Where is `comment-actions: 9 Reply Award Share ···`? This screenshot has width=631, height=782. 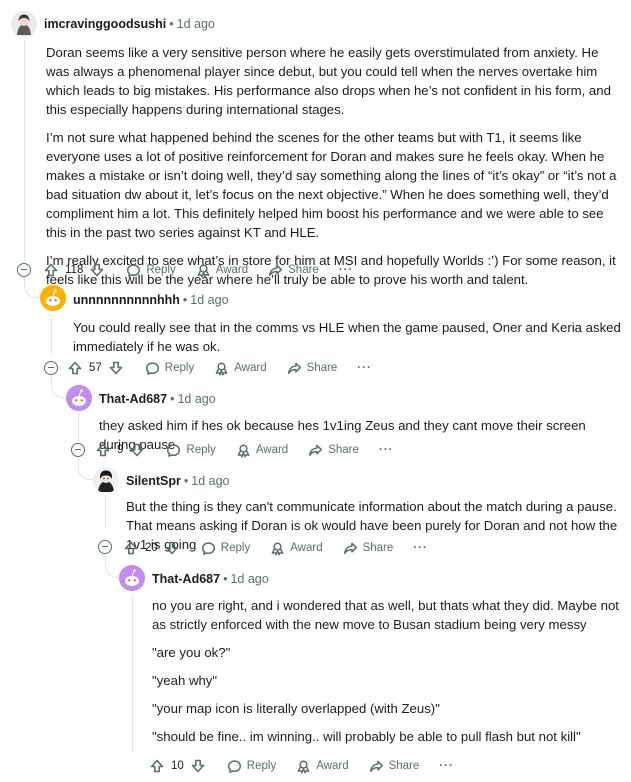 comment-actions: 9 Reply Award Share ··· is located at coordinates (254, 450).